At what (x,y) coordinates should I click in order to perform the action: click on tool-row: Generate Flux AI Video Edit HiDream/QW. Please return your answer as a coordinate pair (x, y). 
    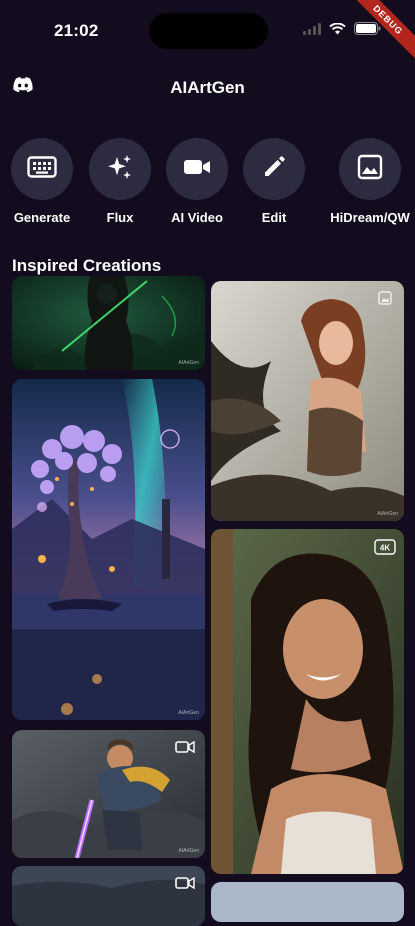
    Looking at the image, I should click on (207, 183).